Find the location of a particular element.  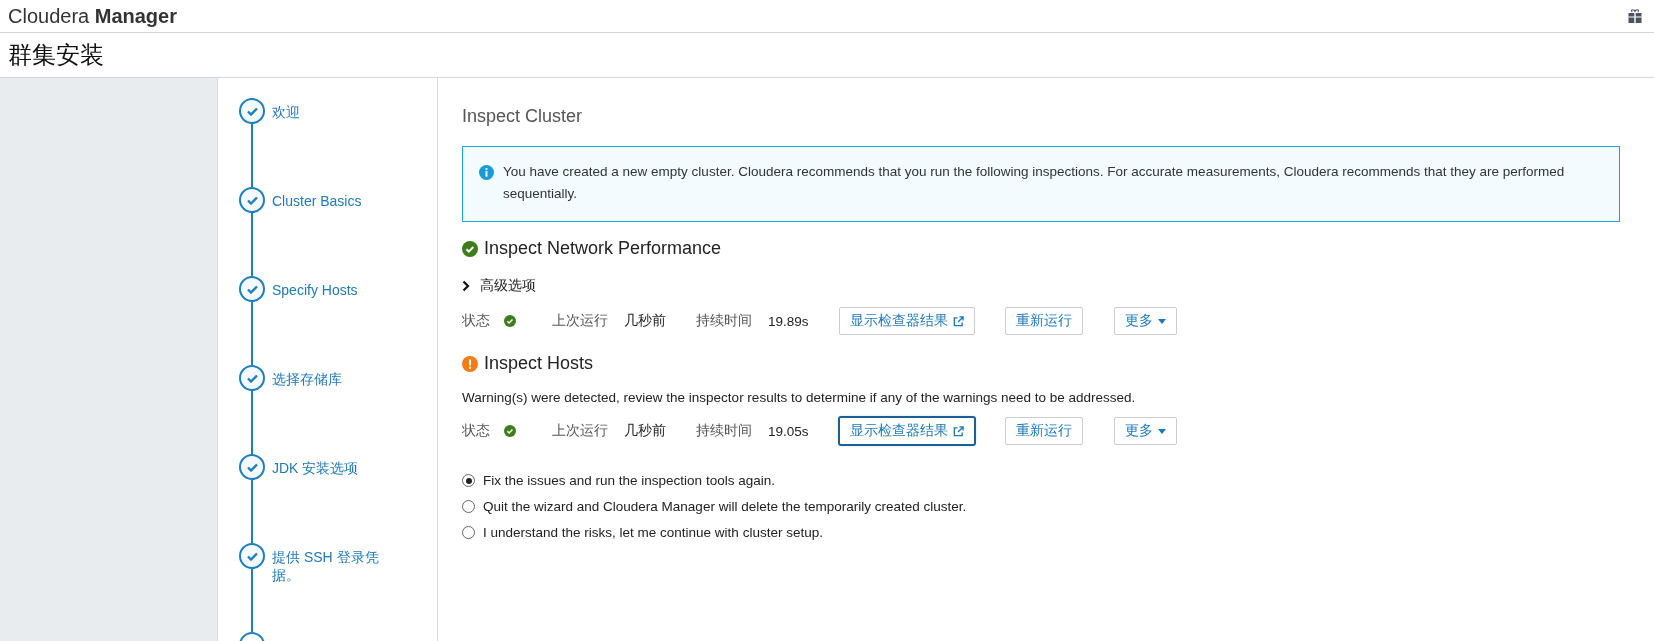

section-title: Inspect Cluster is located at coordinates (523, 116).